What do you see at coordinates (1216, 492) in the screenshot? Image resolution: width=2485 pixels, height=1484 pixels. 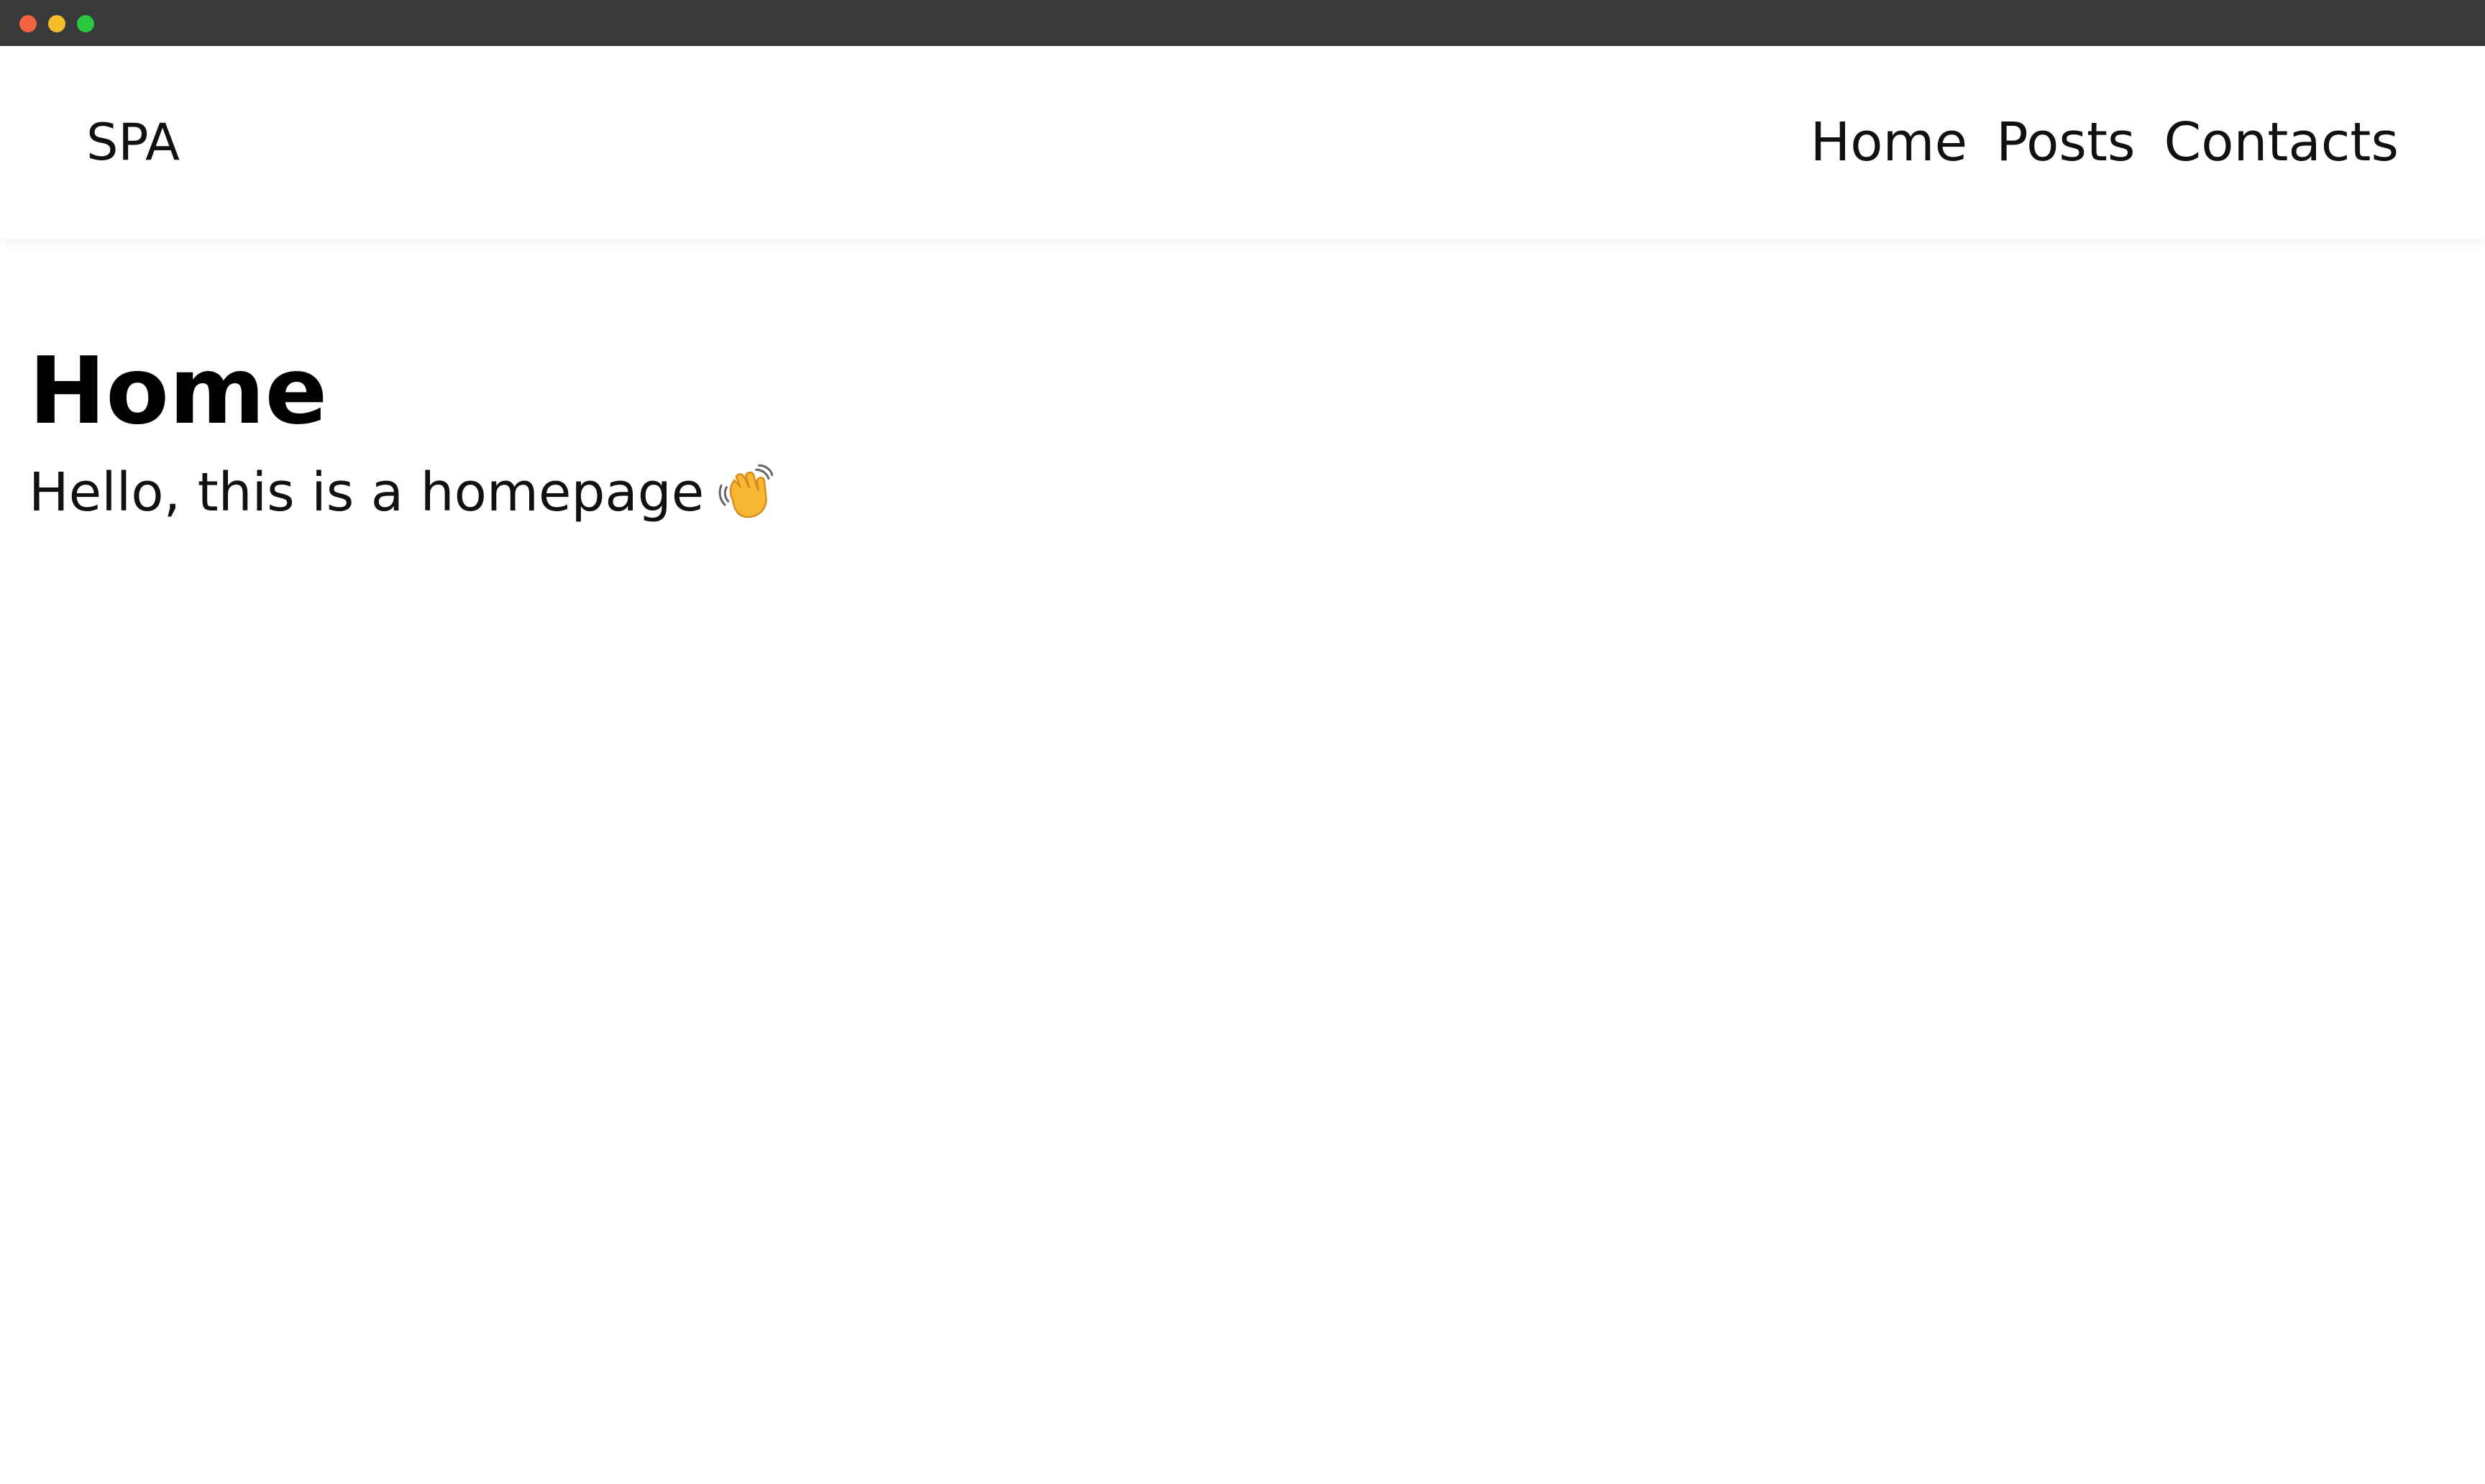 I see `intro-paragraph: Hello, this is a homepage` at bounding box center [1216, 492].